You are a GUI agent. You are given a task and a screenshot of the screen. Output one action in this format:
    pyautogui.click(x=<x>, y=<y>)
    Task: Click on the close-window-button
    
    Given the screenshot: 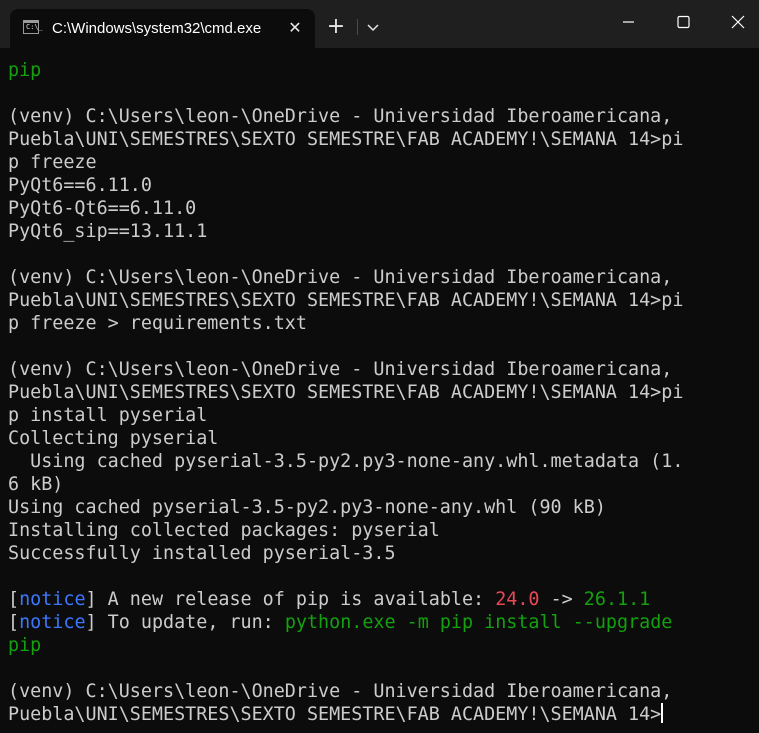 What is the action you would take?
    pyautogui.click(x=737, y=22)
    